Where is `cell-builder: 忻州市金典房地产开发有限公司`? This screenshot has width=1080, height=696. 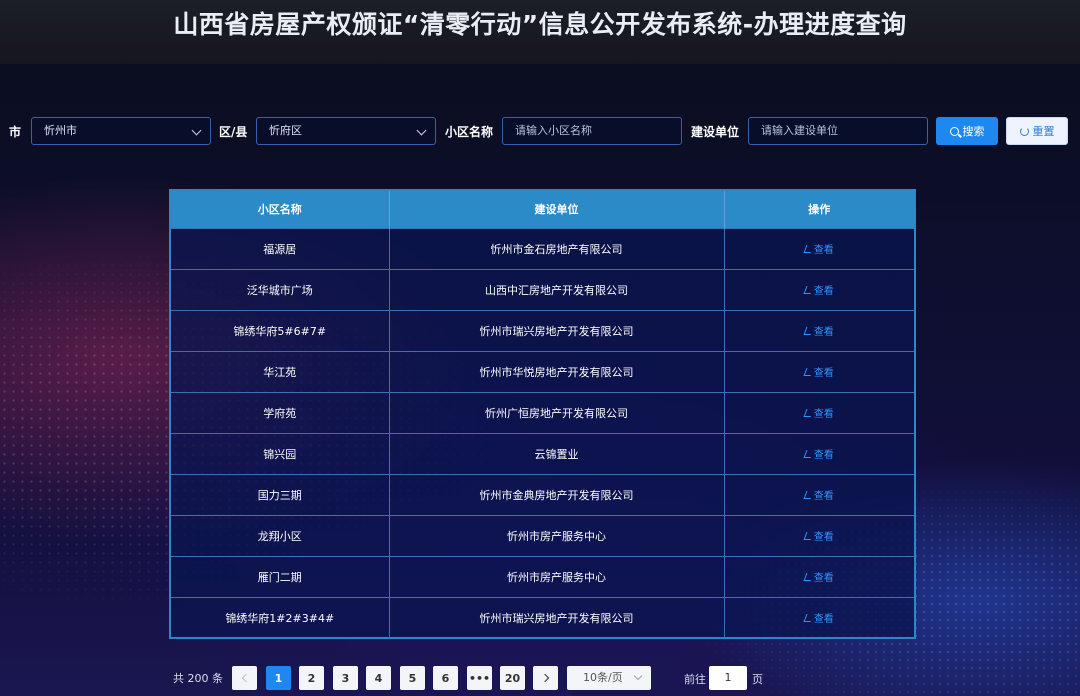 cell-builder: 忻州市金典房地产开发有限公司 is located at coordinates (557, 494).